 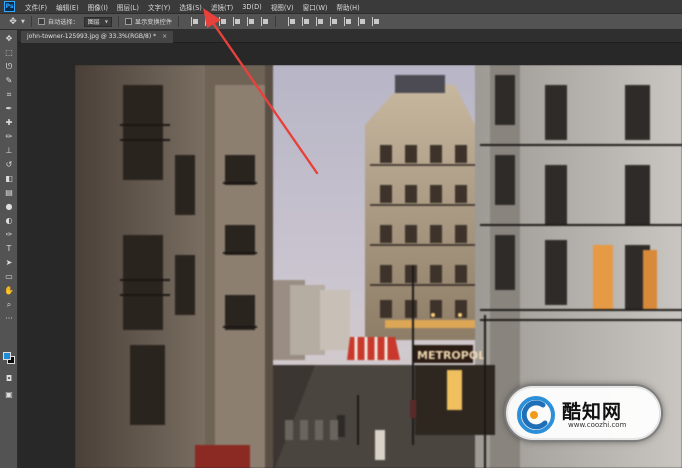 I want to click on coozhi-logo-icon, so click(x=536, y=415).